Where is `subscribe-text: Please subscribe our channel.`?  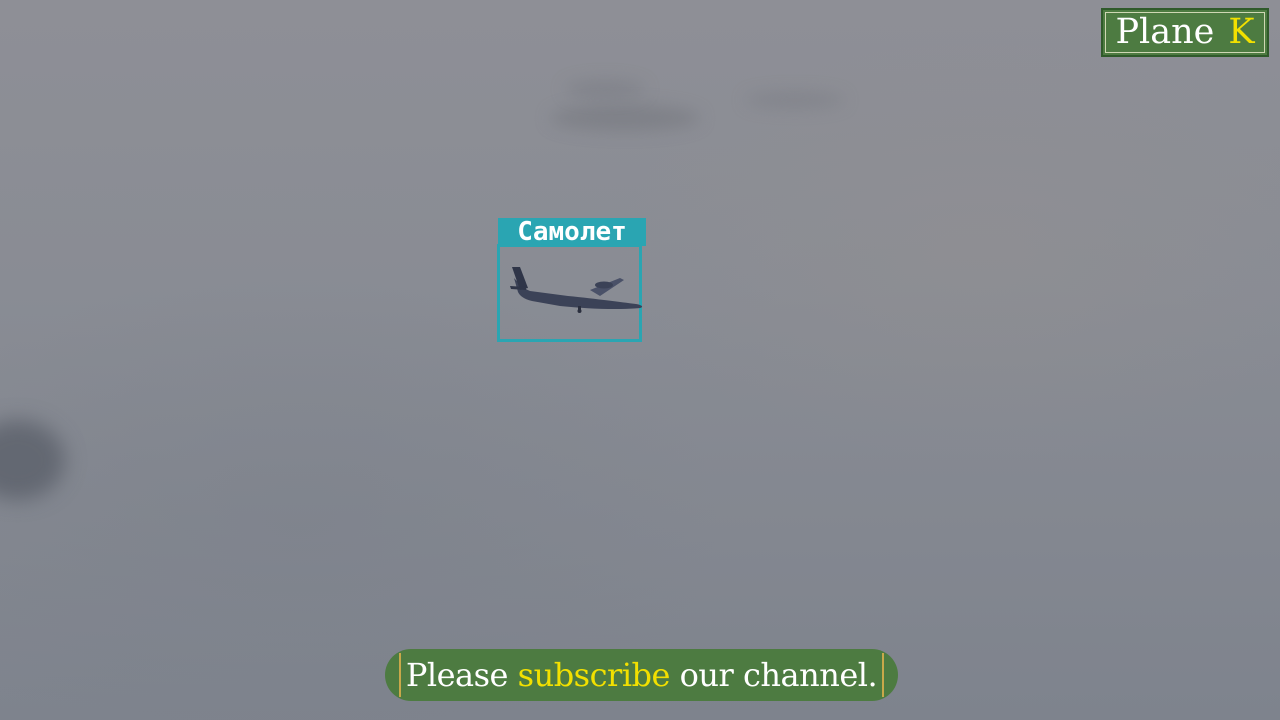
subscribe-text: Please subscribe our channel. is located at coordinates (641, 675).